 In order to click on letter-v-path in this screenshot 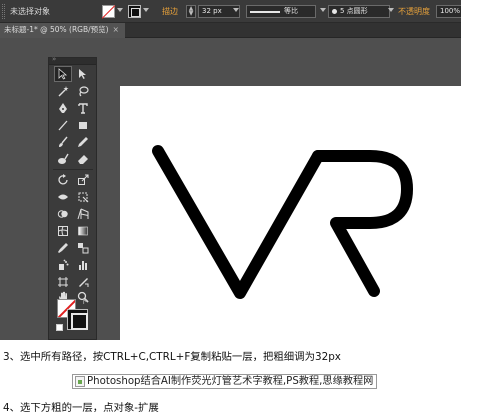, I will do `click(238, 222)`.